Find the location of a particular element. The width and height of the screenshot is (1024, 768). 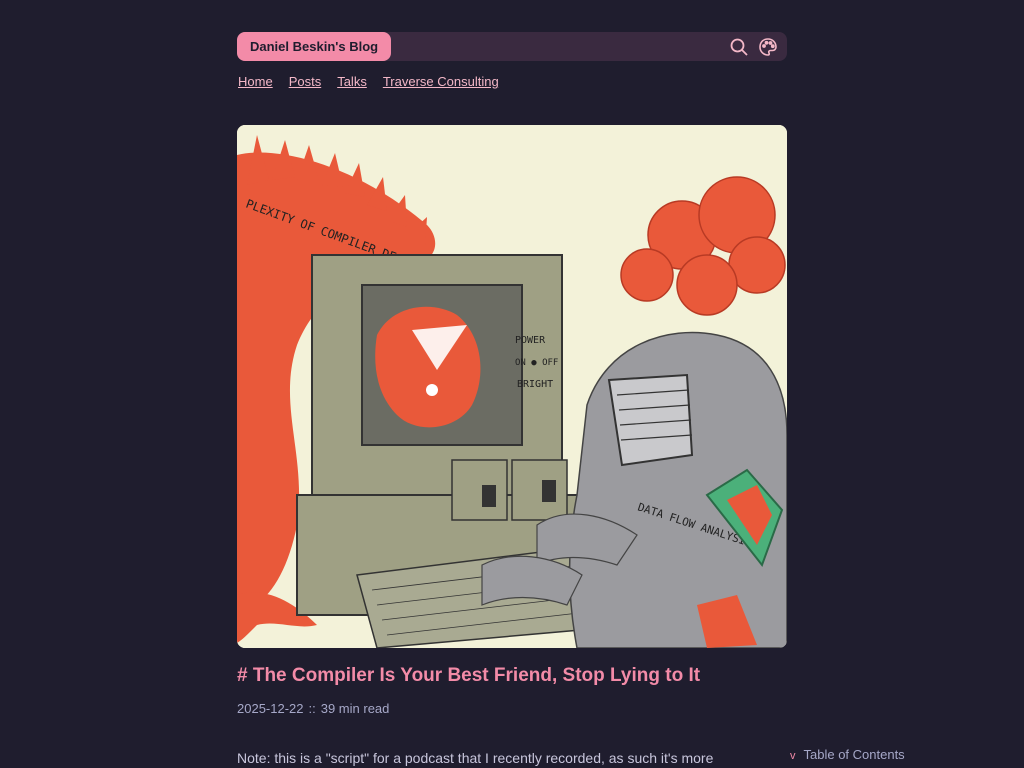

nav-traverse-consulting: Traverse Consulting is located at coordinates (441, 81).